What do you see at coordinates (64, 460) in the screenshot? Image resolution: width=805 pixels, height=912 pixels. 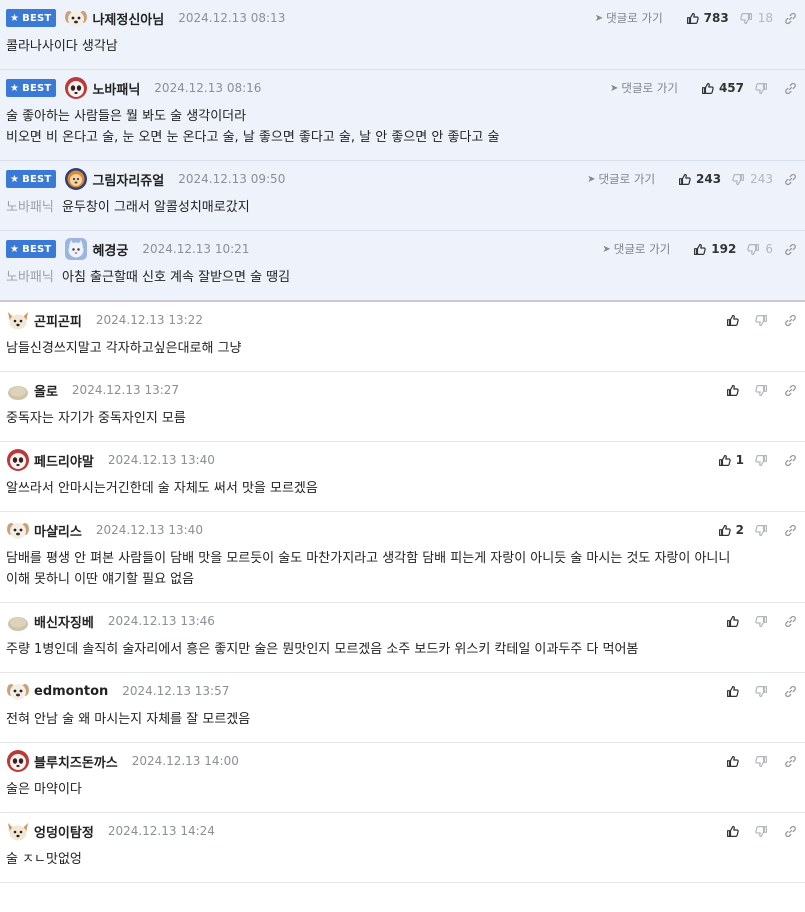 I see `nickname: 페드리야말` at bounding box center [64, 460].